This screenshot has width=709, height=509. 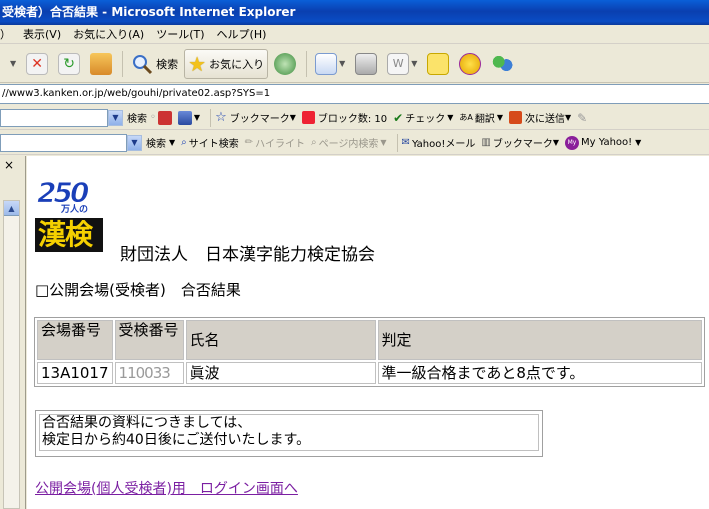 I want to click on toolbar2-search-button: 検索, so click(x=156, y=142).